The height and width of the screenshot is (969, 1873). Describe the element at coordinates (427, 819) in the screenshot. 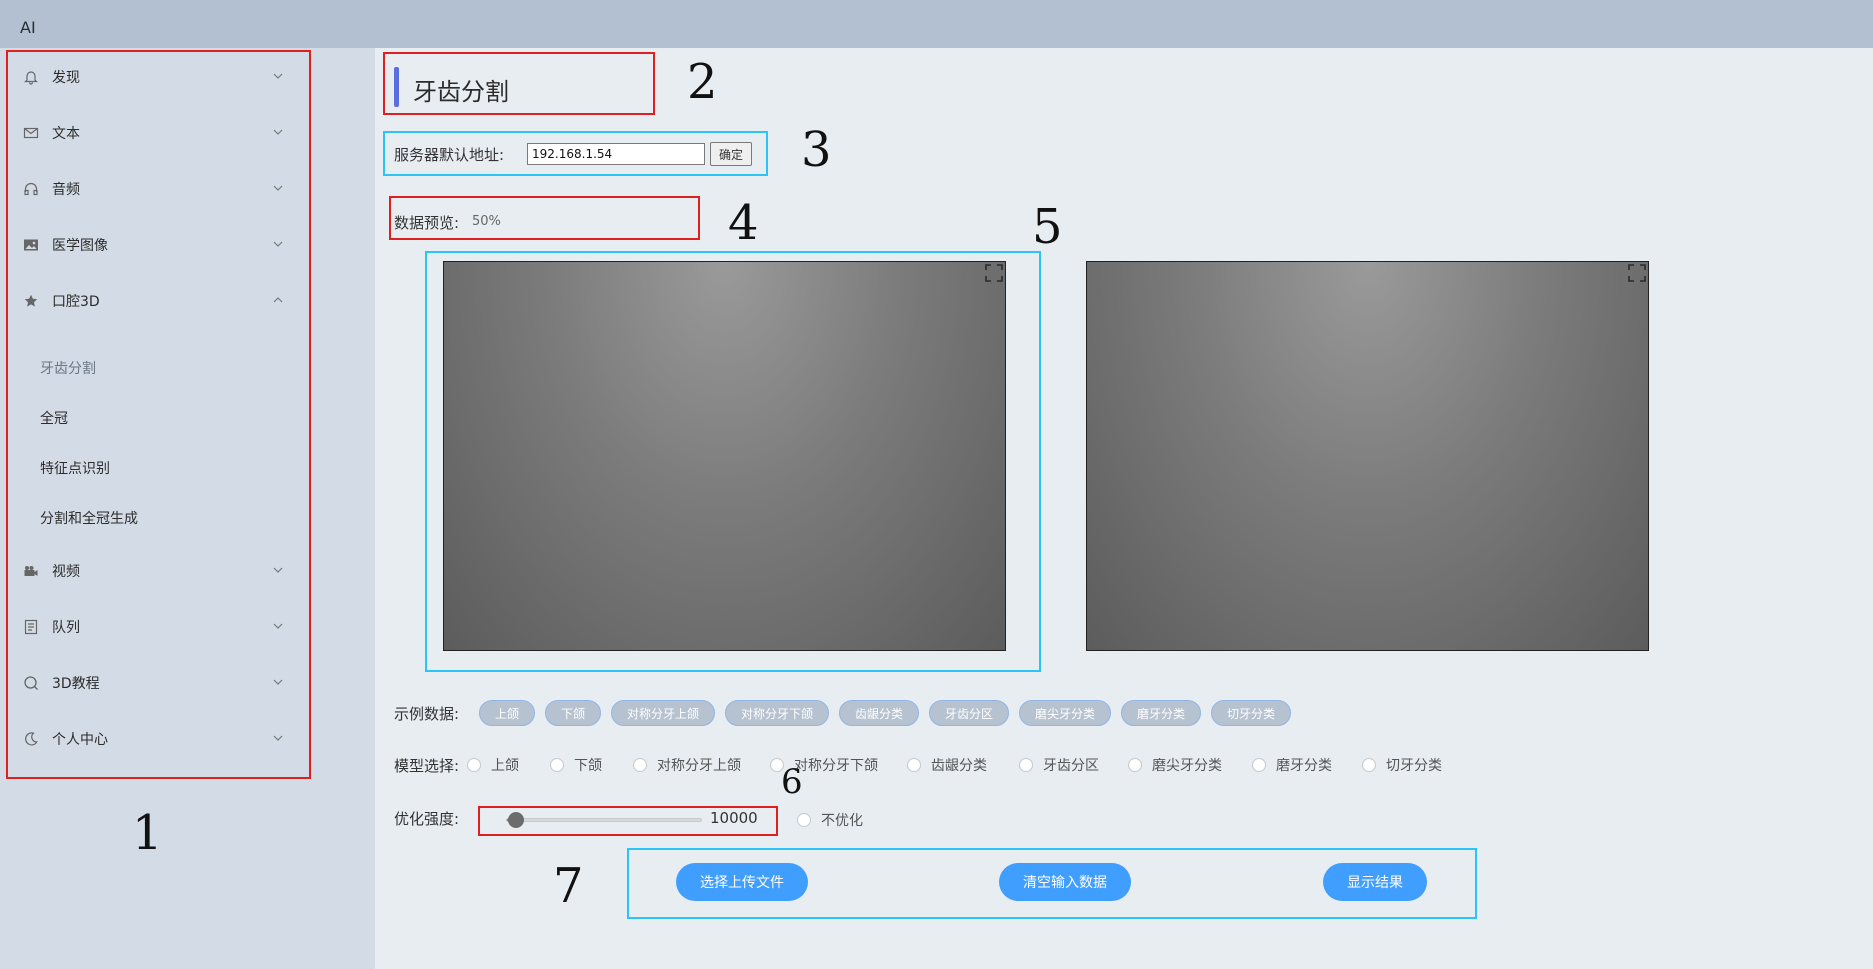

I see `optimization-strength-label: 优化强度:` at that location.